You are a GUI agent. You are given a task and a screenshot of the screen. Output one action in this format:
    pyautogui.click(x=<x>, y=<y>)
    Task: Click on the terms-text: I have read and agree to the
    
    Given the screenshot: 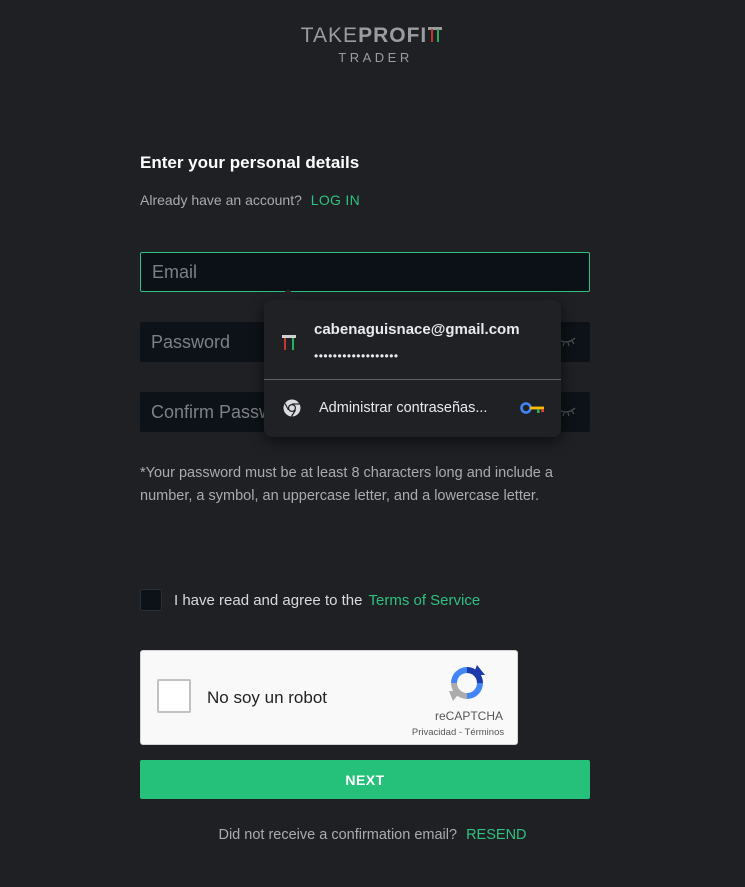 What is the action you would take?
    pyautogui.click(x=268, y=600)
    